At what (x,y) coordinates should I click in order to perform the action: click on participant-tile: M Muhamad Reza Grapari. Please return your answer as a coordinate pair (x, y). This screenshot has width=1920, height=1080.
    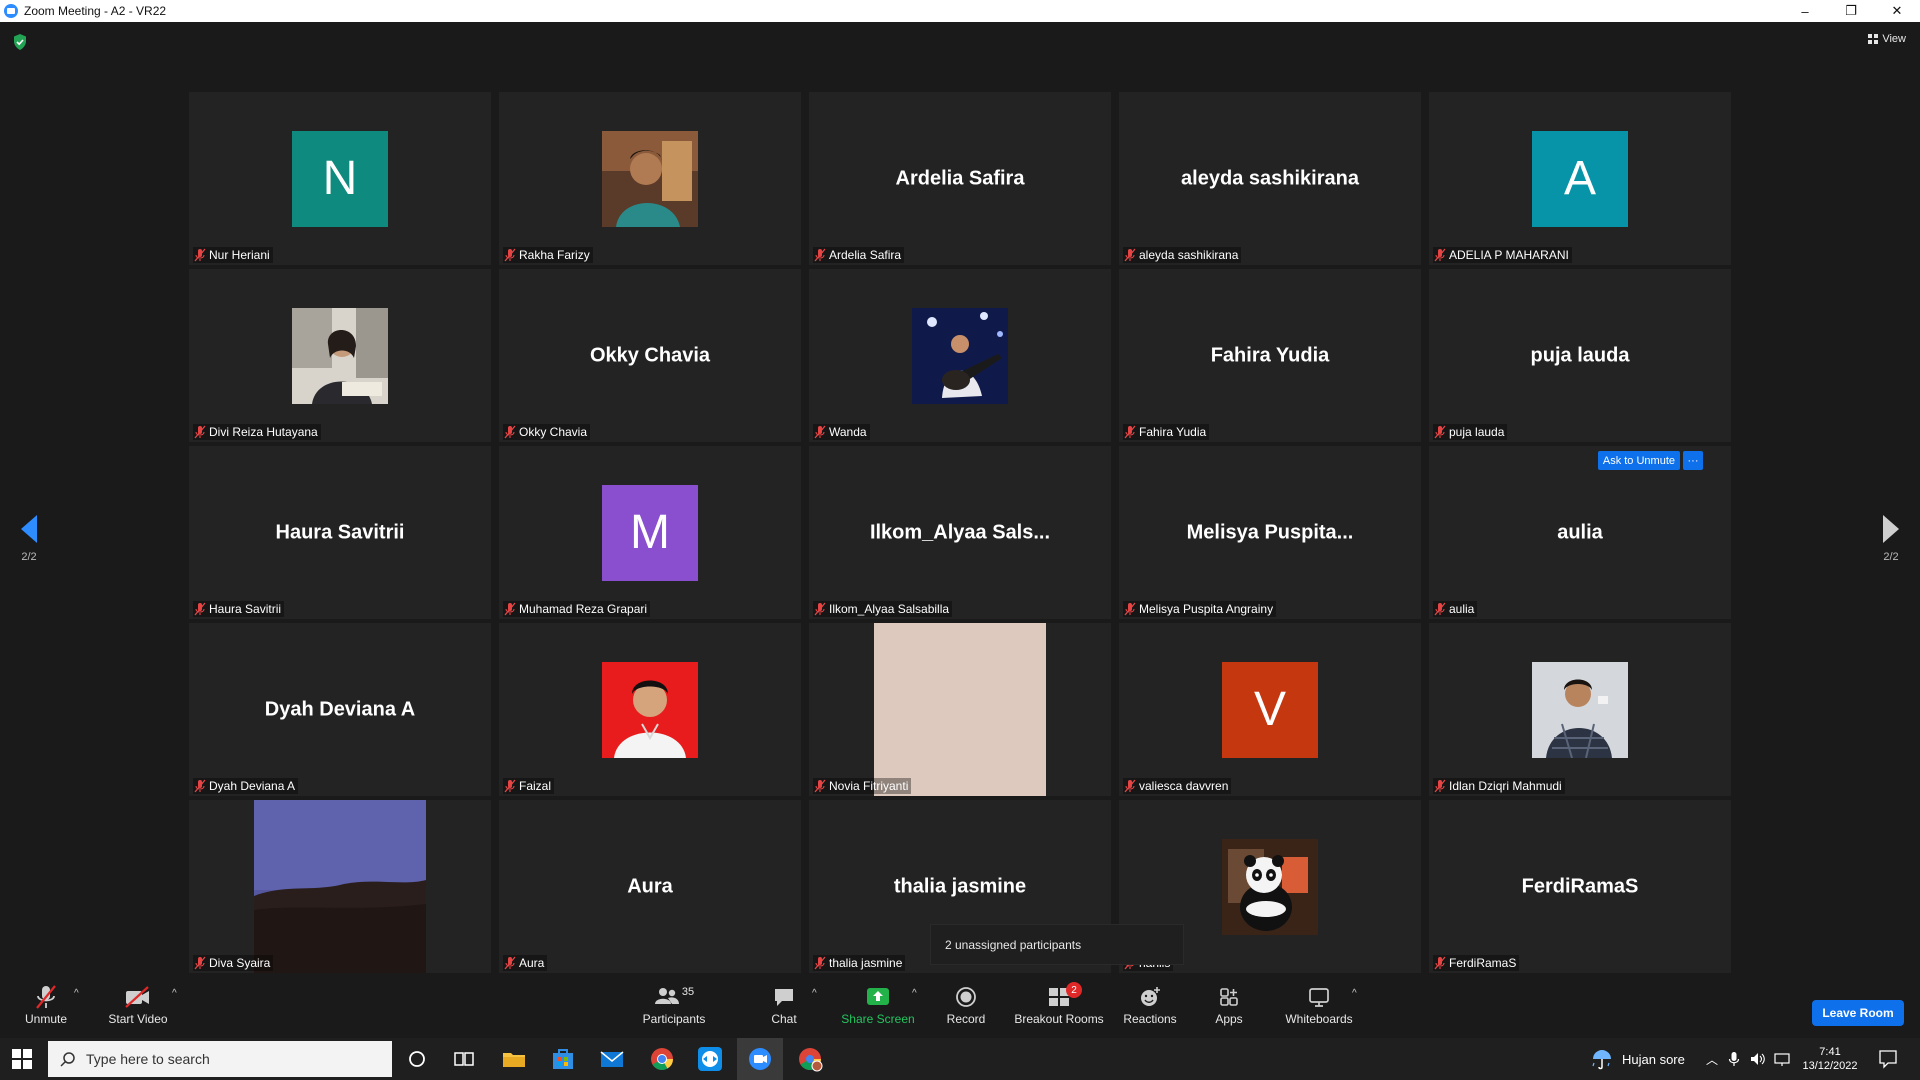
    Looking at the image, I should click on (650, 532).